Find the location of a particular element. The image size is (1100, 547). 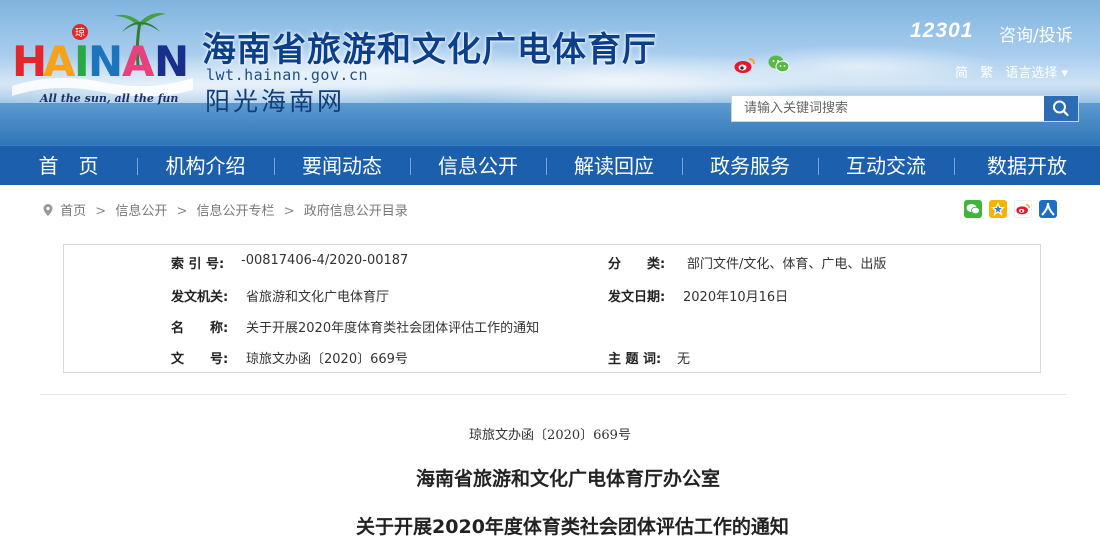

meta-docno-value: 琼旅文办函〔2020〕669号 is located at coordinates (327, 359).